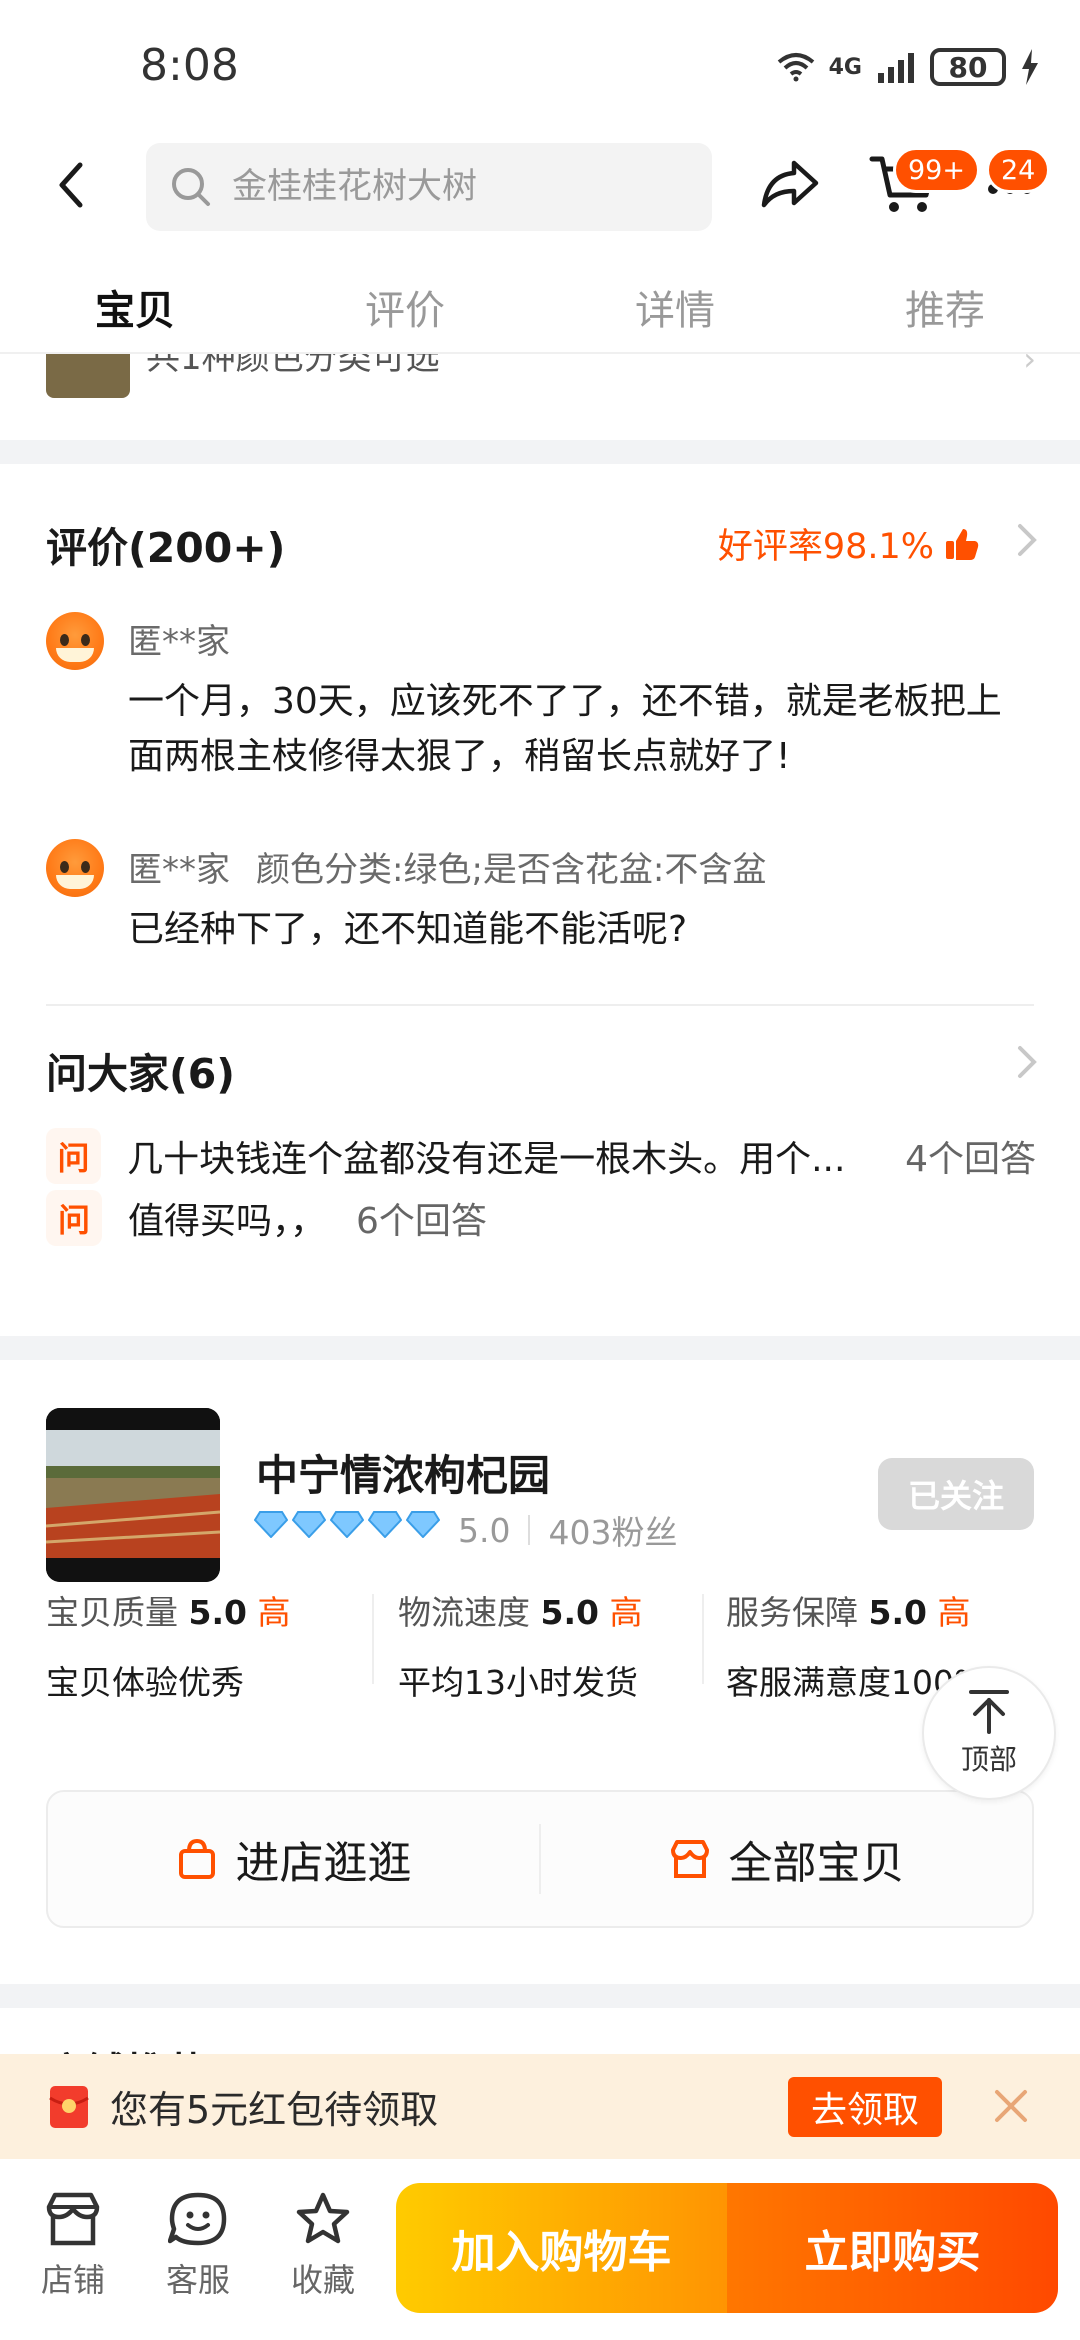 The width and height of the screenshot is (1080, 2340). I want to click on battery-indicator: 80, so click(968, 67).